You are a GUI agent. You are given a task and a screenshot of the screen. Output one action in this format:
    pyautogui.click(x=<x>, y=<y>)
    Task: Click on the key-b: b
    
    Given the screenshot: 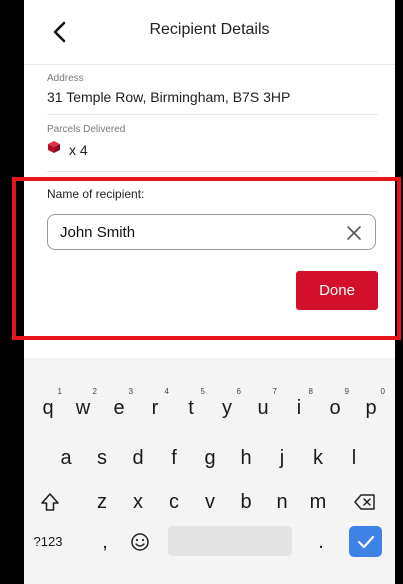 What is the action you would take?
    pyautogui.click(x=246, y=502)
    